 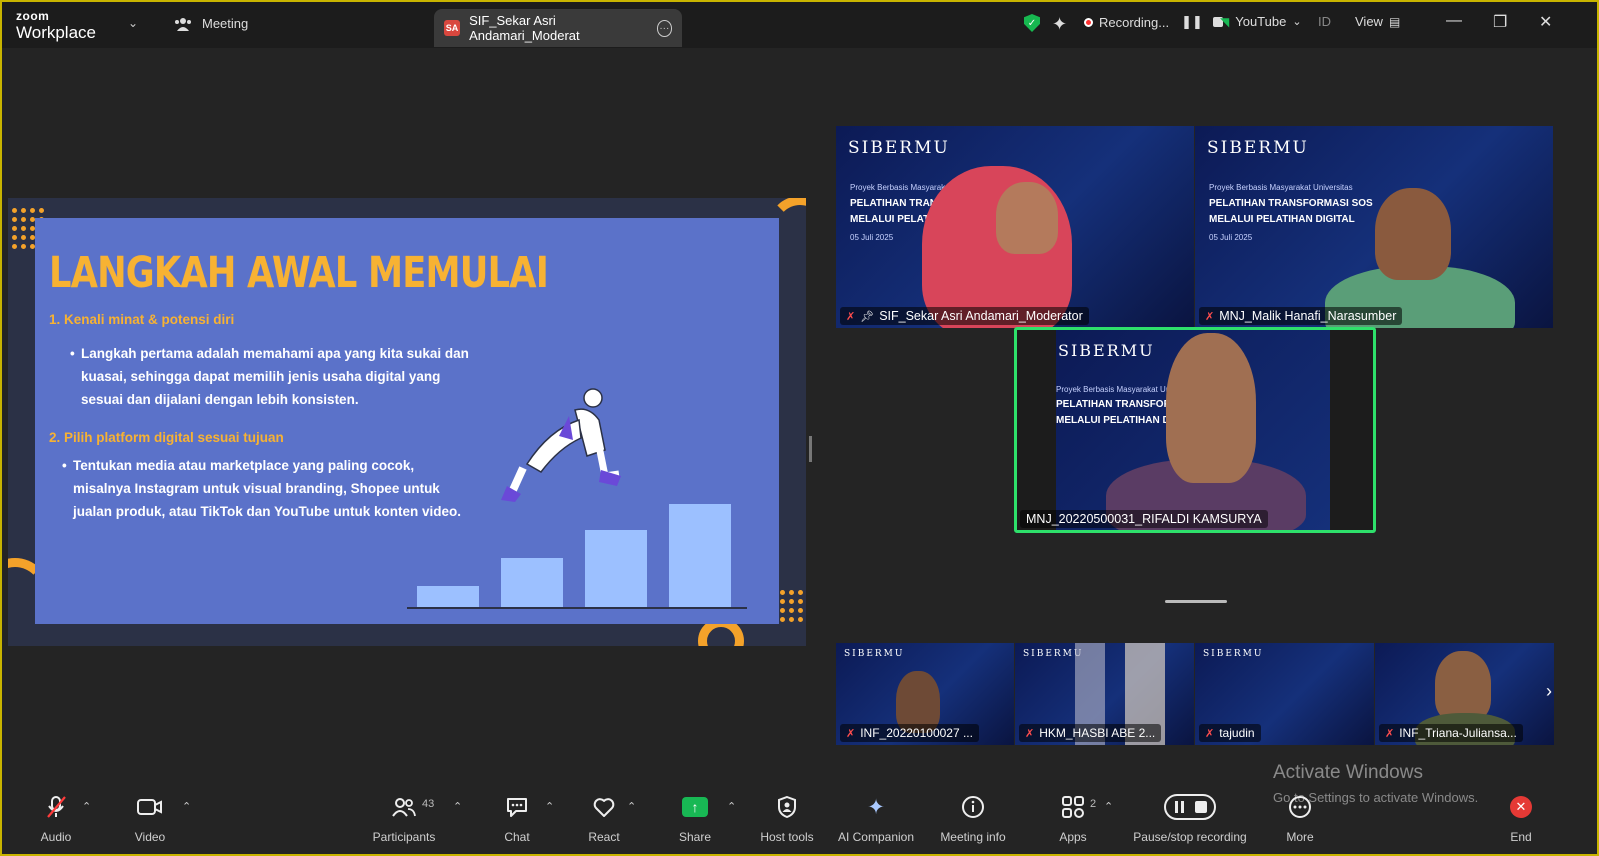 I want to click on minimize-icon: —, so click(x=1454, y=21).